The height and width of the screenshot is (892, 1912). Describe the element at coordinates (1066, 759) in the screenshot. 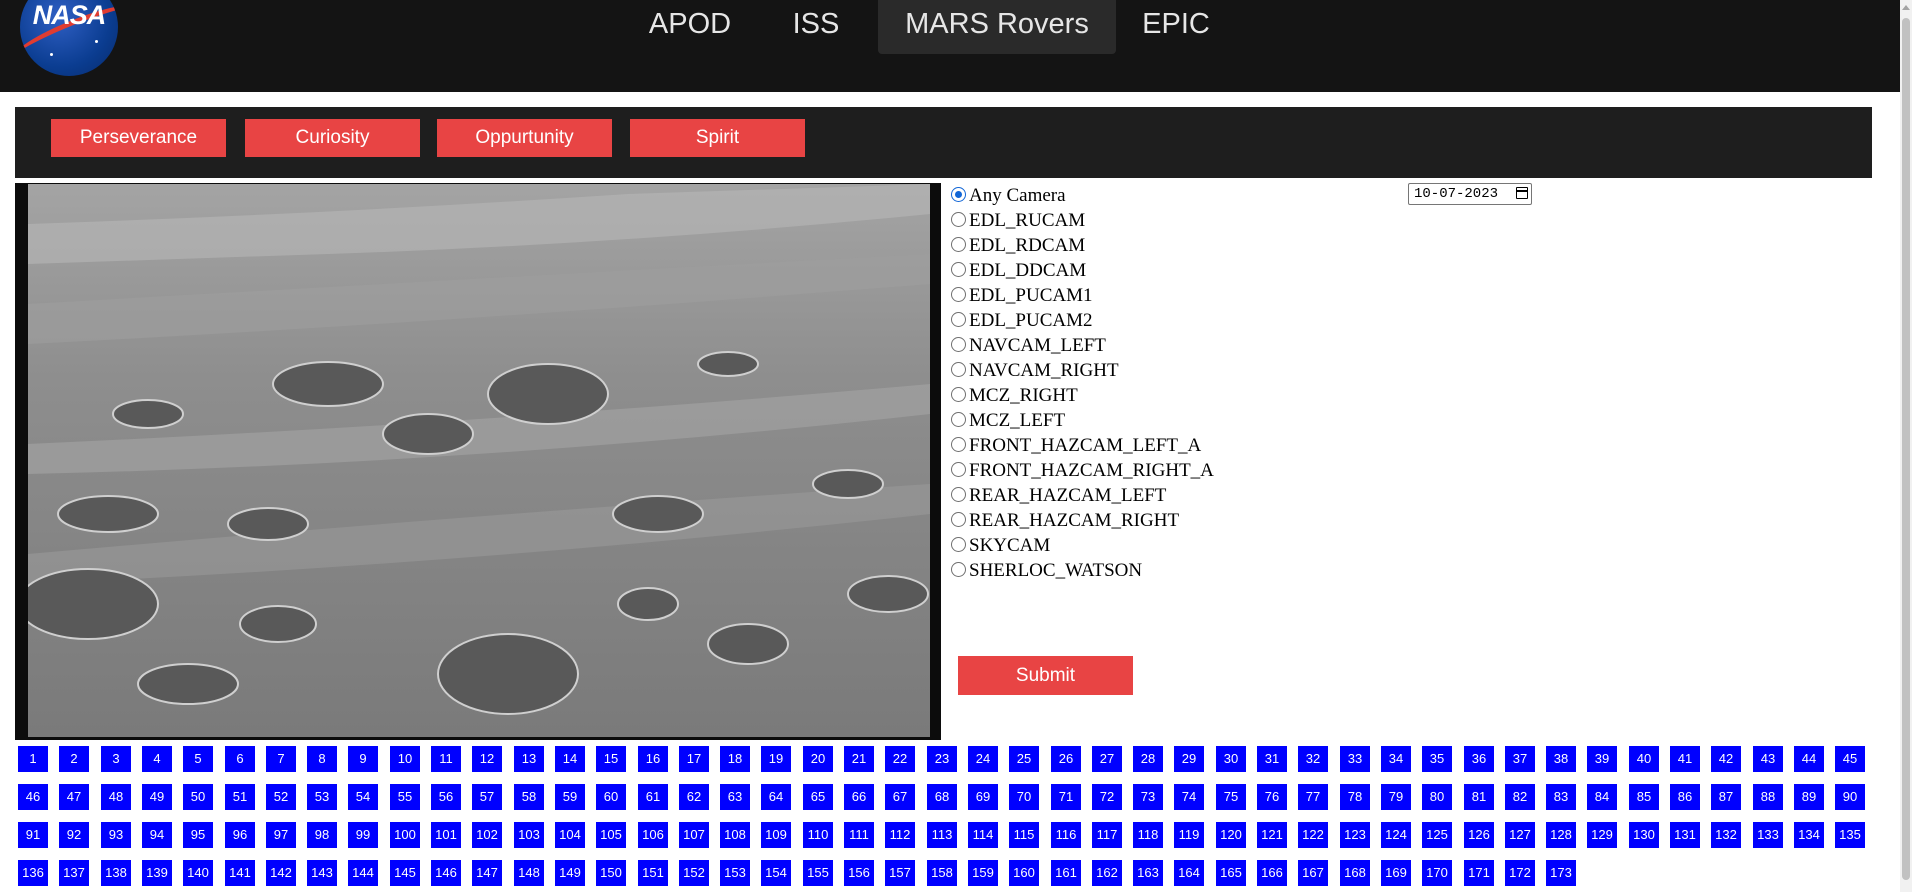

I see `page-button-26: 26` at that location.